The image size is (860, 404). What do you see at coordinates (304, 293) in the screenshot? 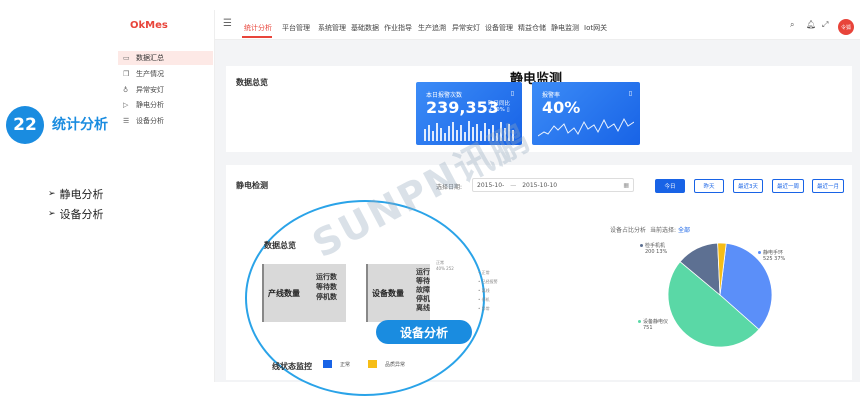
I see `line-count-box: 产线数量 运行数 等待数 停机数` at bounding box center [304, 293].